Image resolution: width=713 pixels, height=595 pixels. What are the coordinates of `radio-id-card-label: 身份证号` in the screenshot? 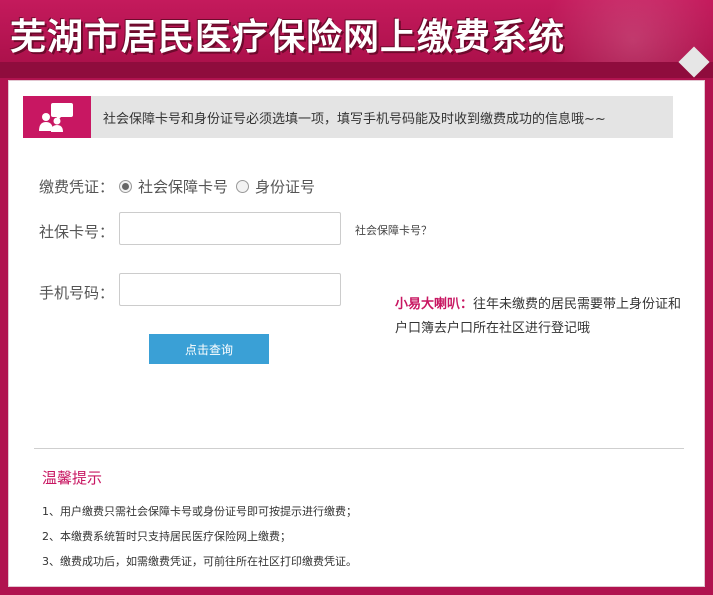 It's located at (285, 186).